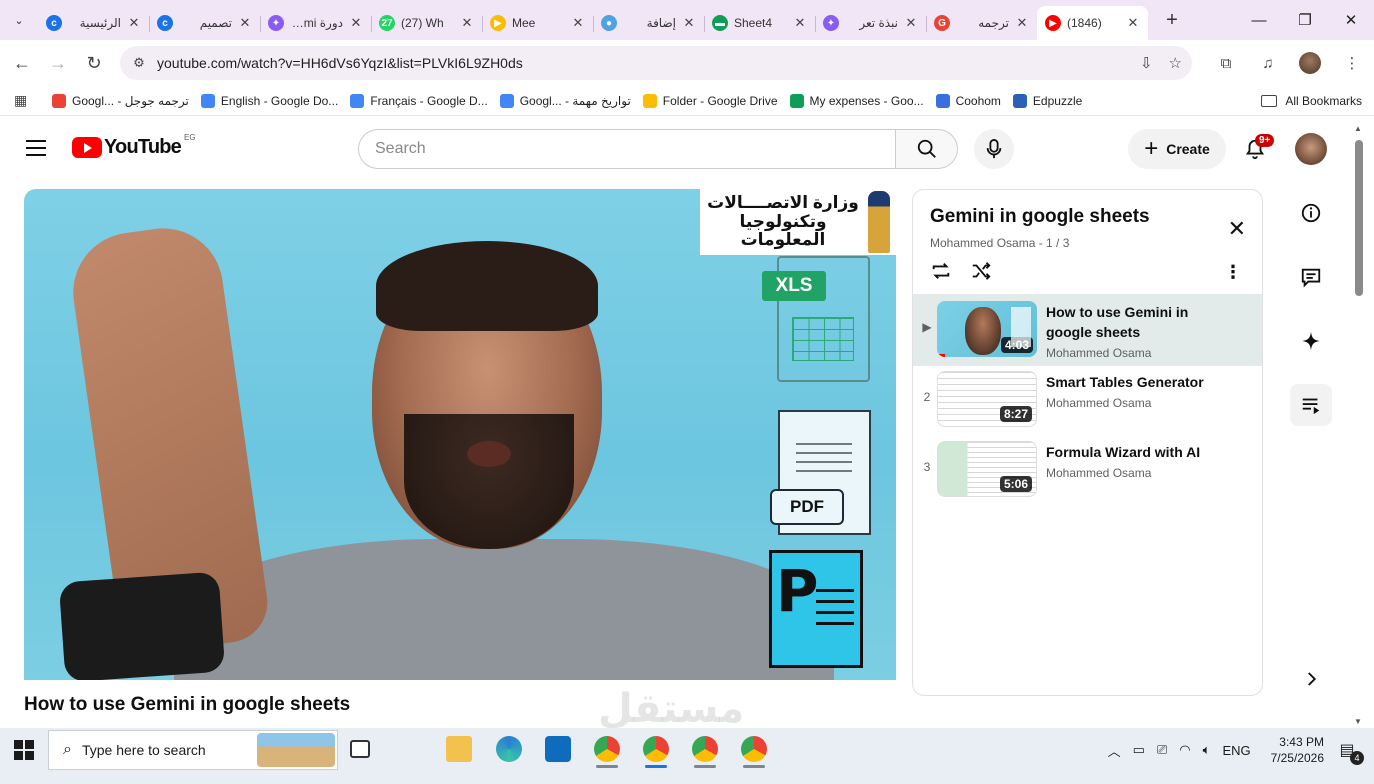 This screenshot has height=784, width=1374. I want to click on browser-tab: ▶ Mee ✕, so click(538, 23).